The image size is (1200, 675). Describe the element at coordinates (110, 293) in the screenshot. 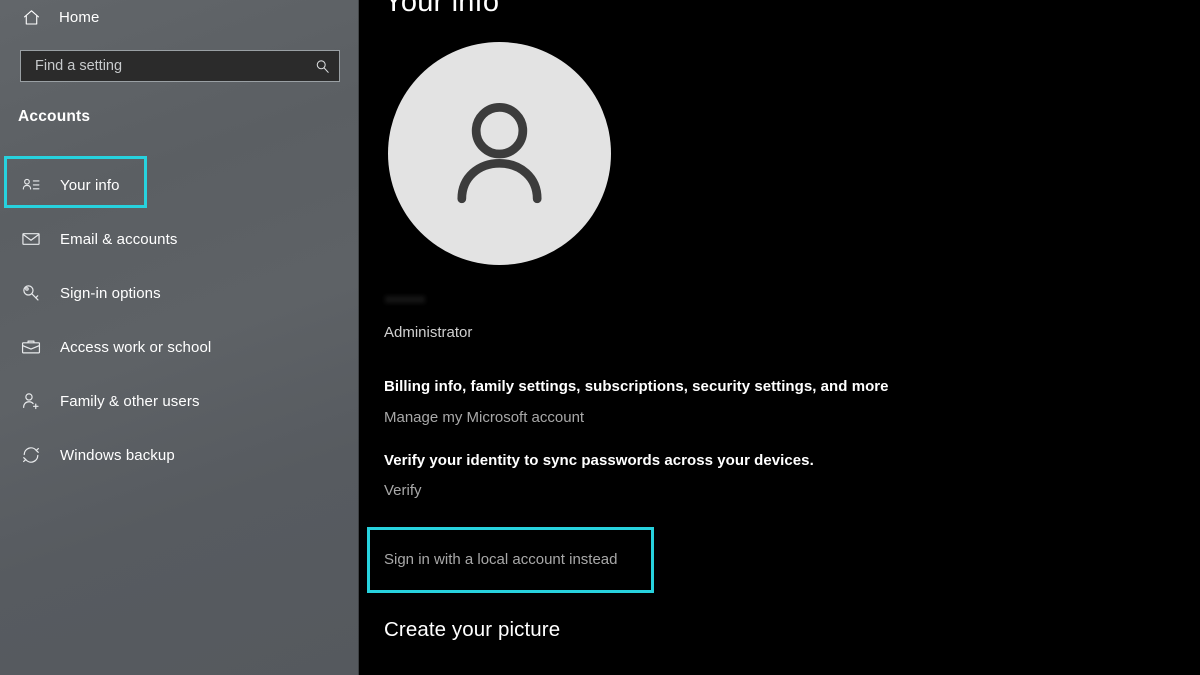

I see `sidebar-item-label: Sign-in options` at that location.